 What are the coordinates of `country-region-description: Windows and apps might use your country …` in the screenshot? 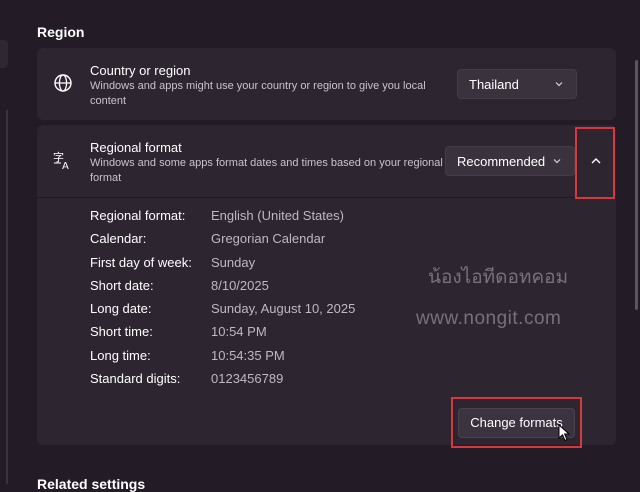 It's located at (258, 93).